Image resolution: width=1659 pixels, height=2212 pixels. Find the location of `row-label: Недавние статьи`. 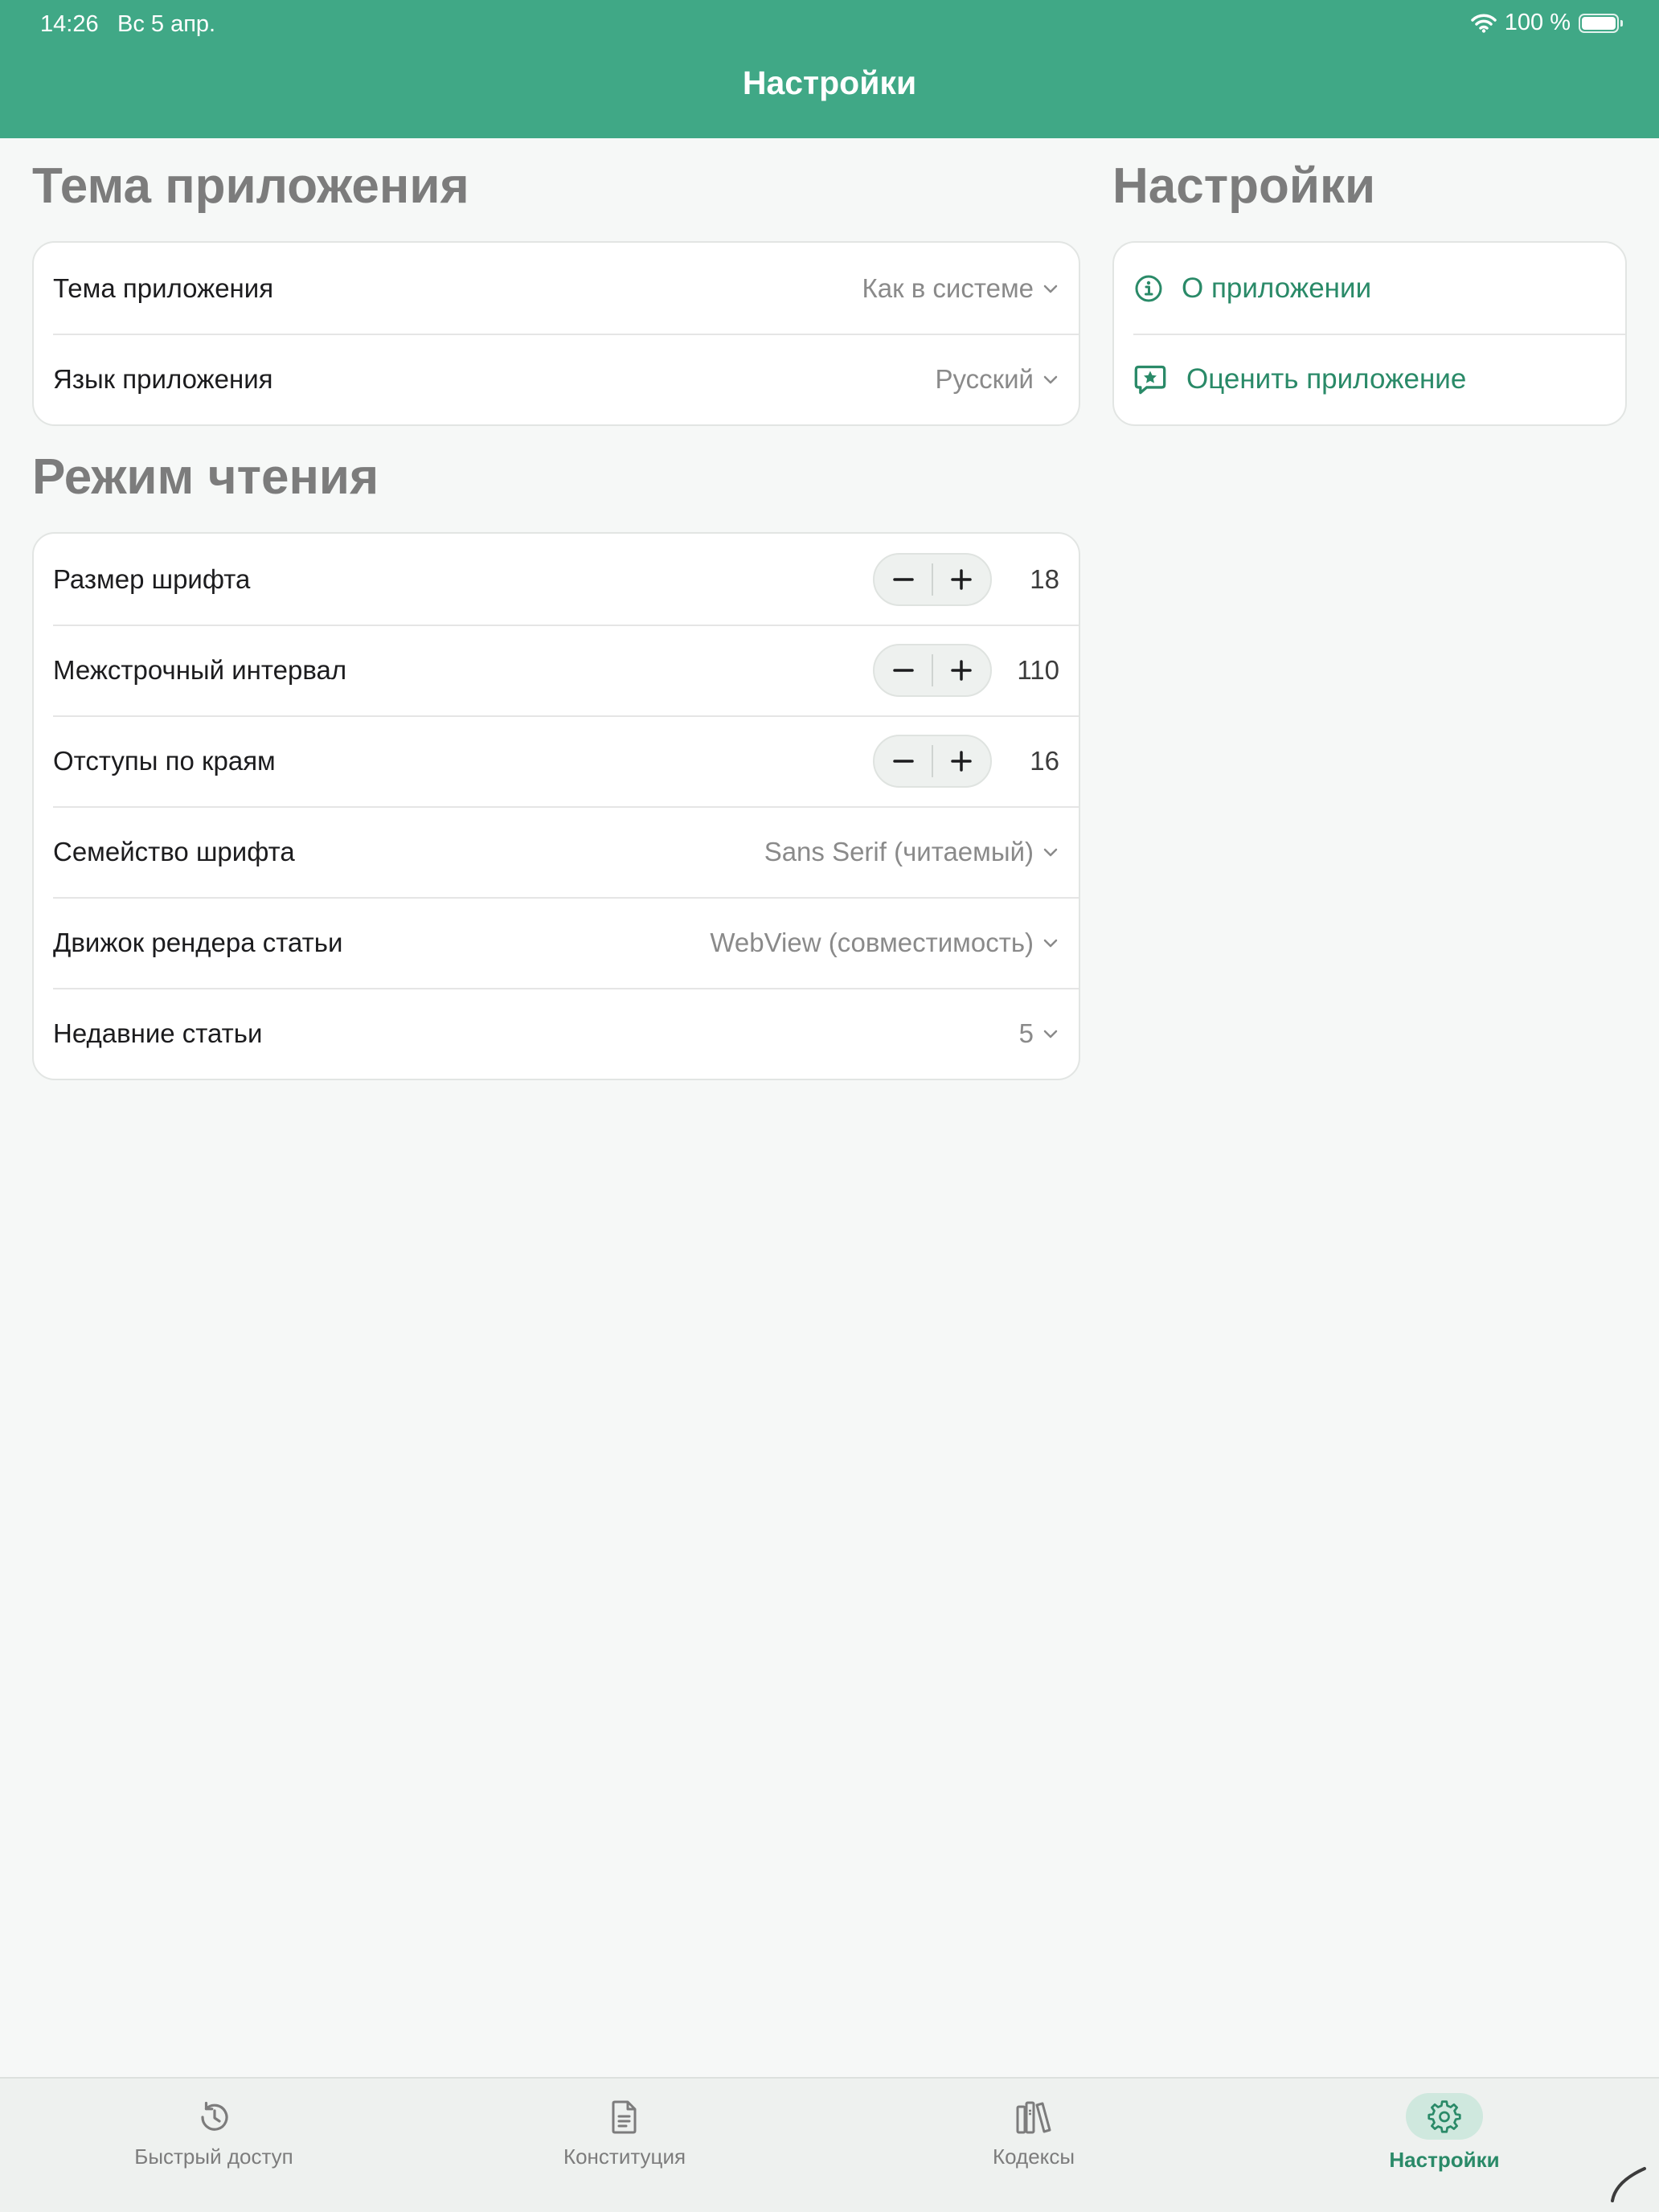

row-label: Недавние статьи is located at coordinates (158, 1033).